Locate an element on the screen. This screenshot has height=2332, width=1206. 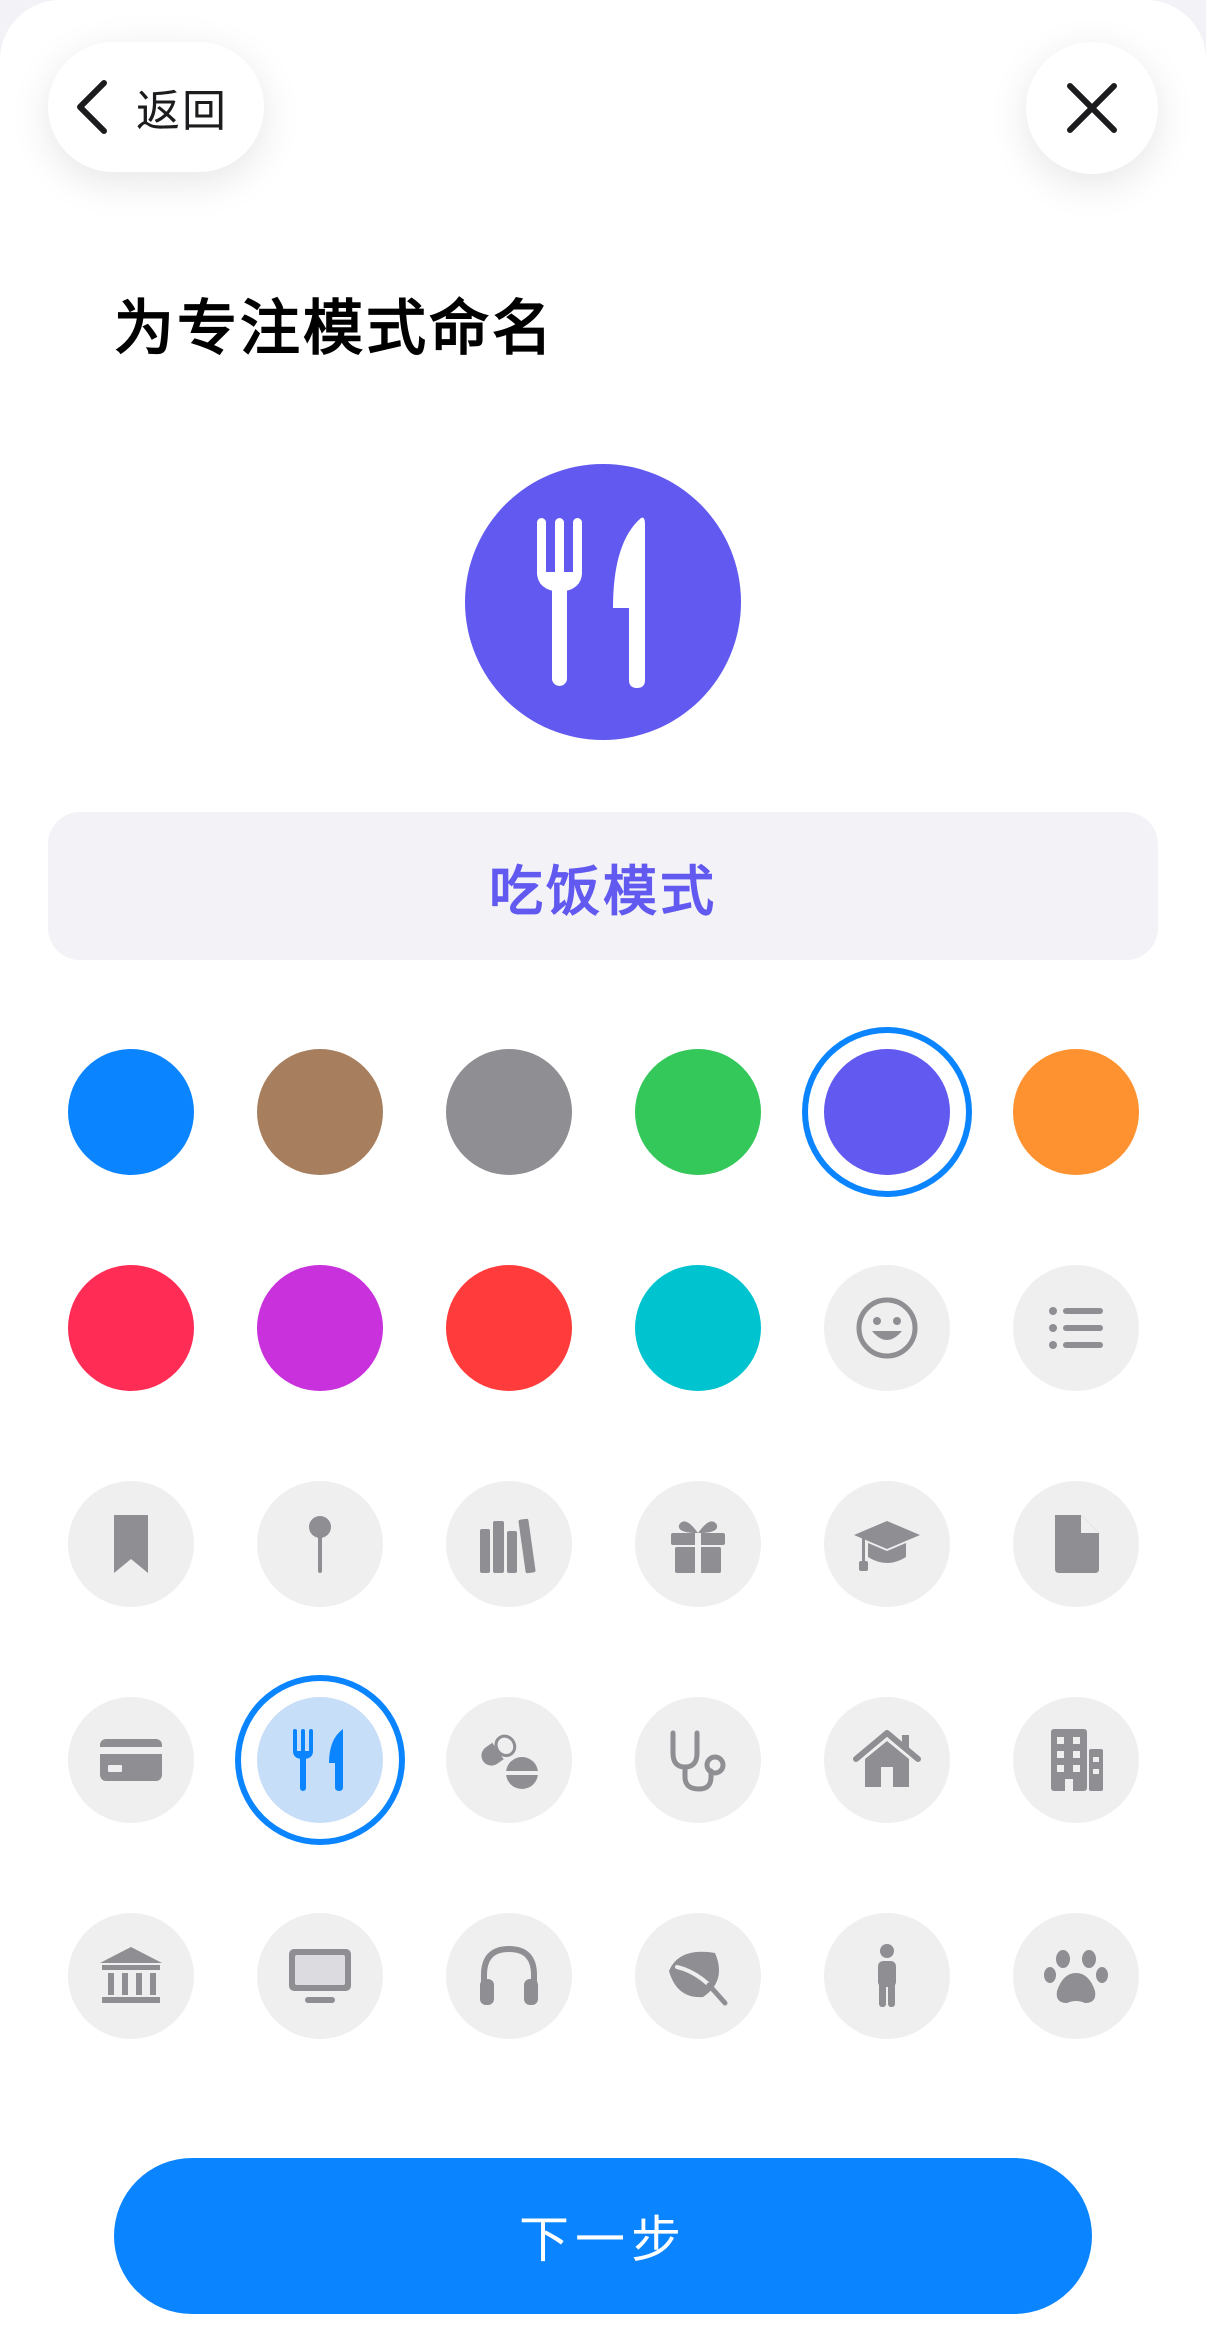
credit-card-icon is located at coordinates (131, 1760).